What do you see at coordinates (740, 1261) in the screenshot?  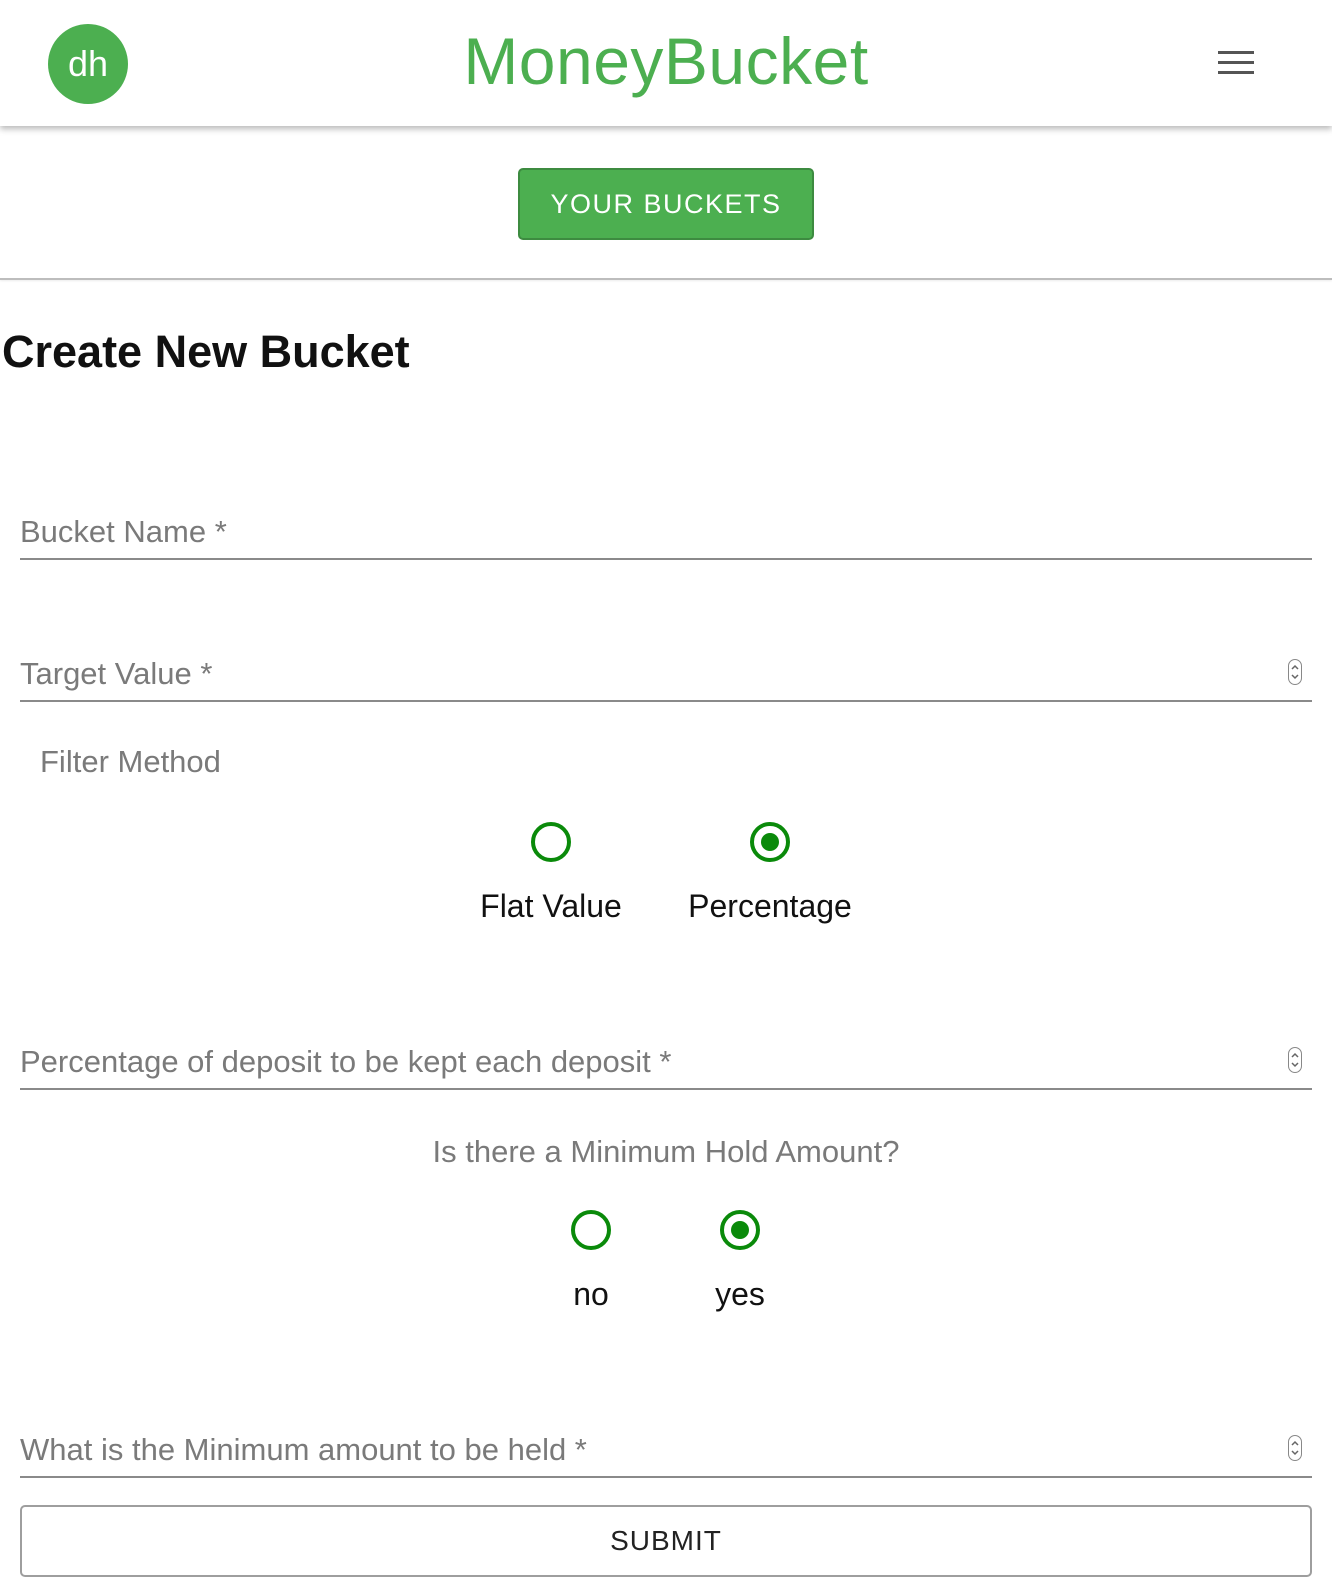 I see `radio-yes: yes` at bounding box center [740, 1261].